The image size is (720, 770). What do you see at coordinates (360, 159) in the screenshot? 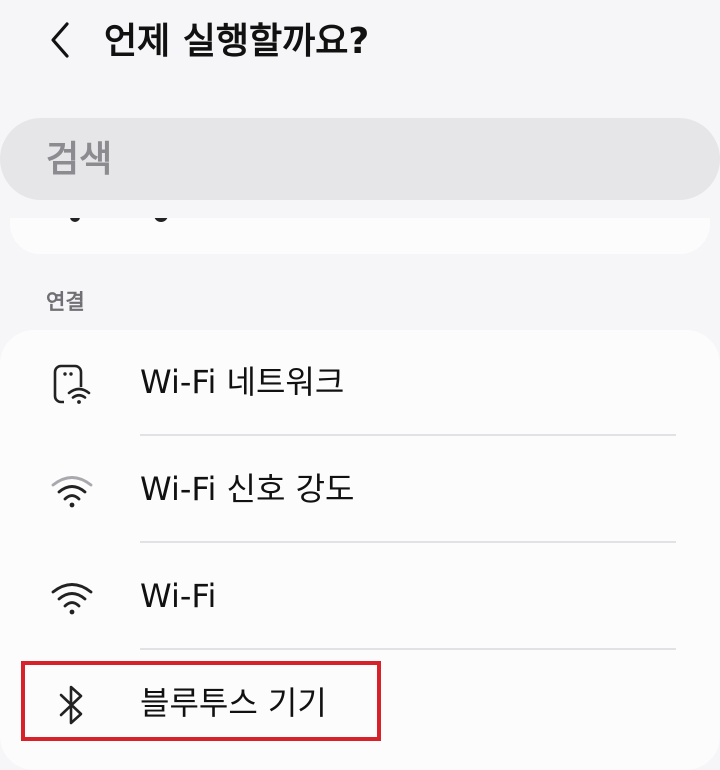
I see `search-input: 검색` at bounding box center [360, 159].